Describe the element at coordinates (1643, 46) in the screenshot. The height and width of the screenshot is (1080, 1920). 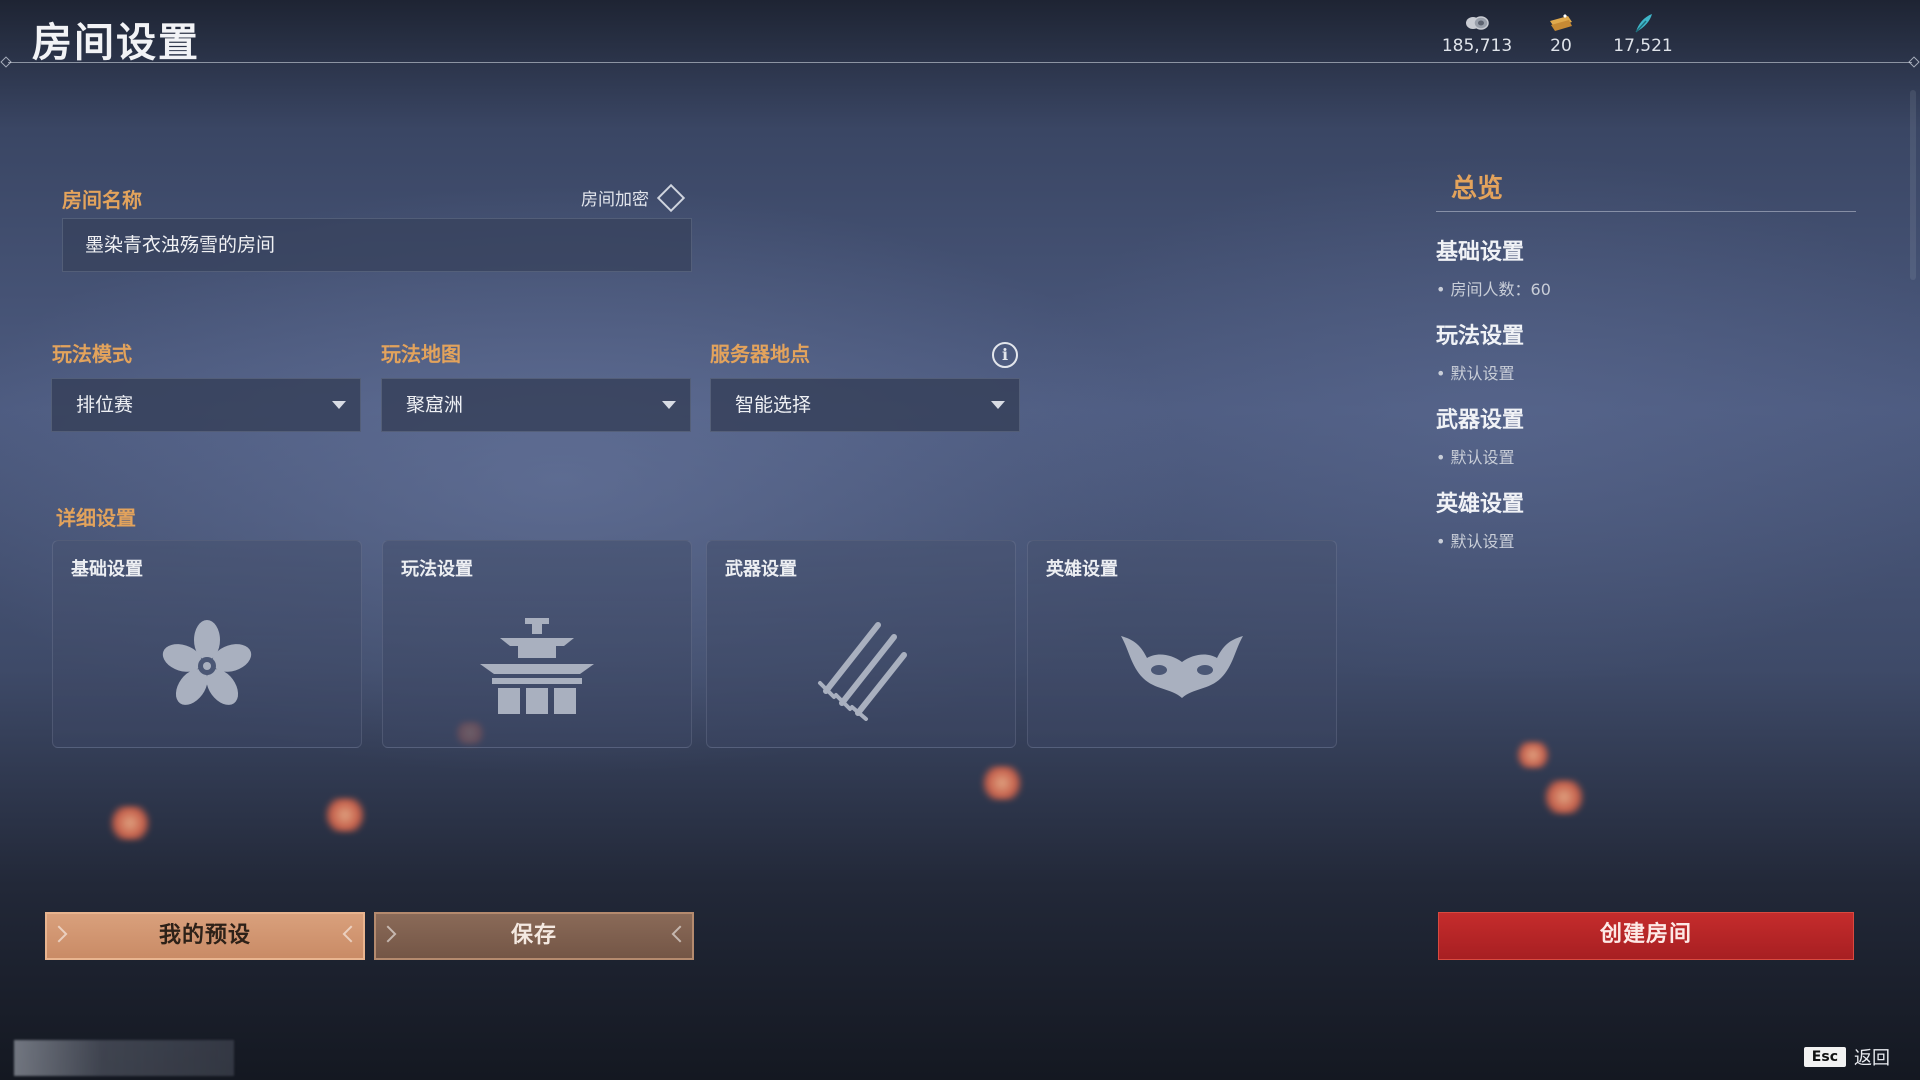
I see `feathers-value: 17,521` at that location.